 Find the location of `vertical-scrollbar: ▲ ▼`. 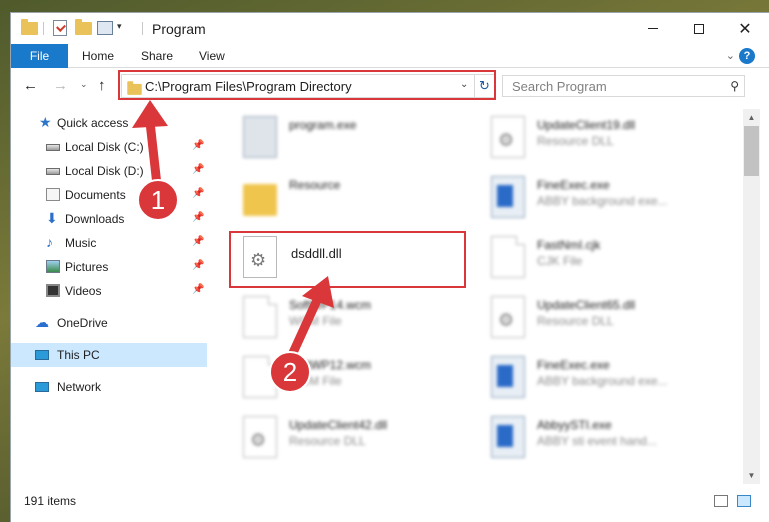

vertical-scrollbar: ▲ ▼ is located at coordinates (751, 296).